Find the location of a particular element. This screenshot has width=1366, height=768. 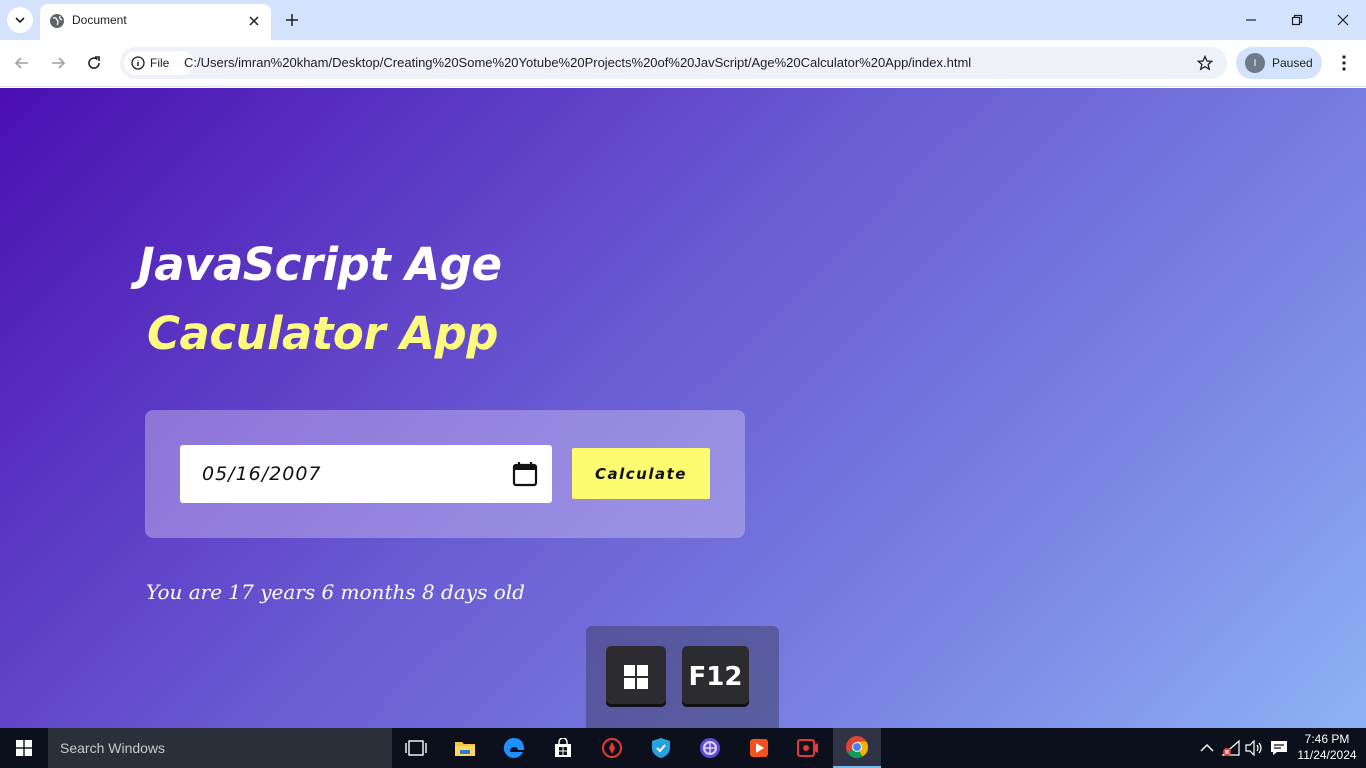

profile-status: Paused is located at coordinates (1292, 63).